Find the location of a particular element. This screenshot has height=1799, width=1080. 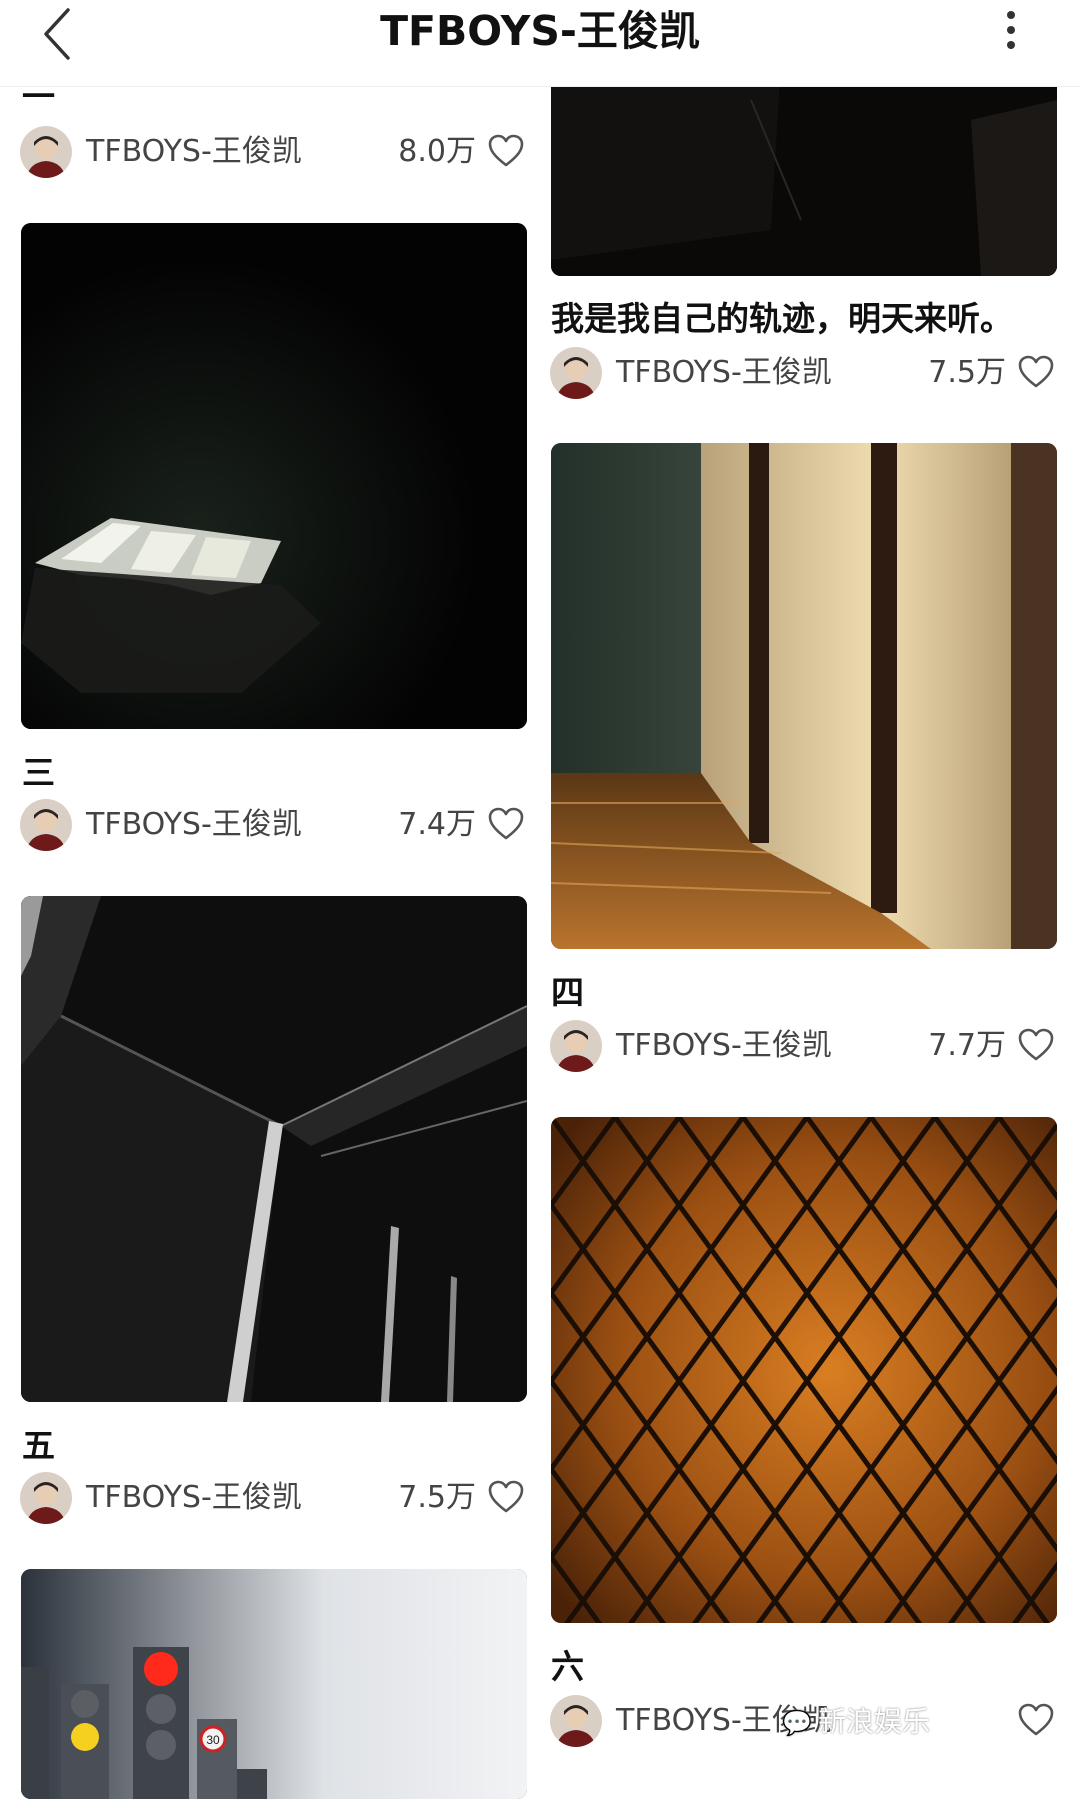

like-count: 7.4万 is located at coordinates (437, 824).